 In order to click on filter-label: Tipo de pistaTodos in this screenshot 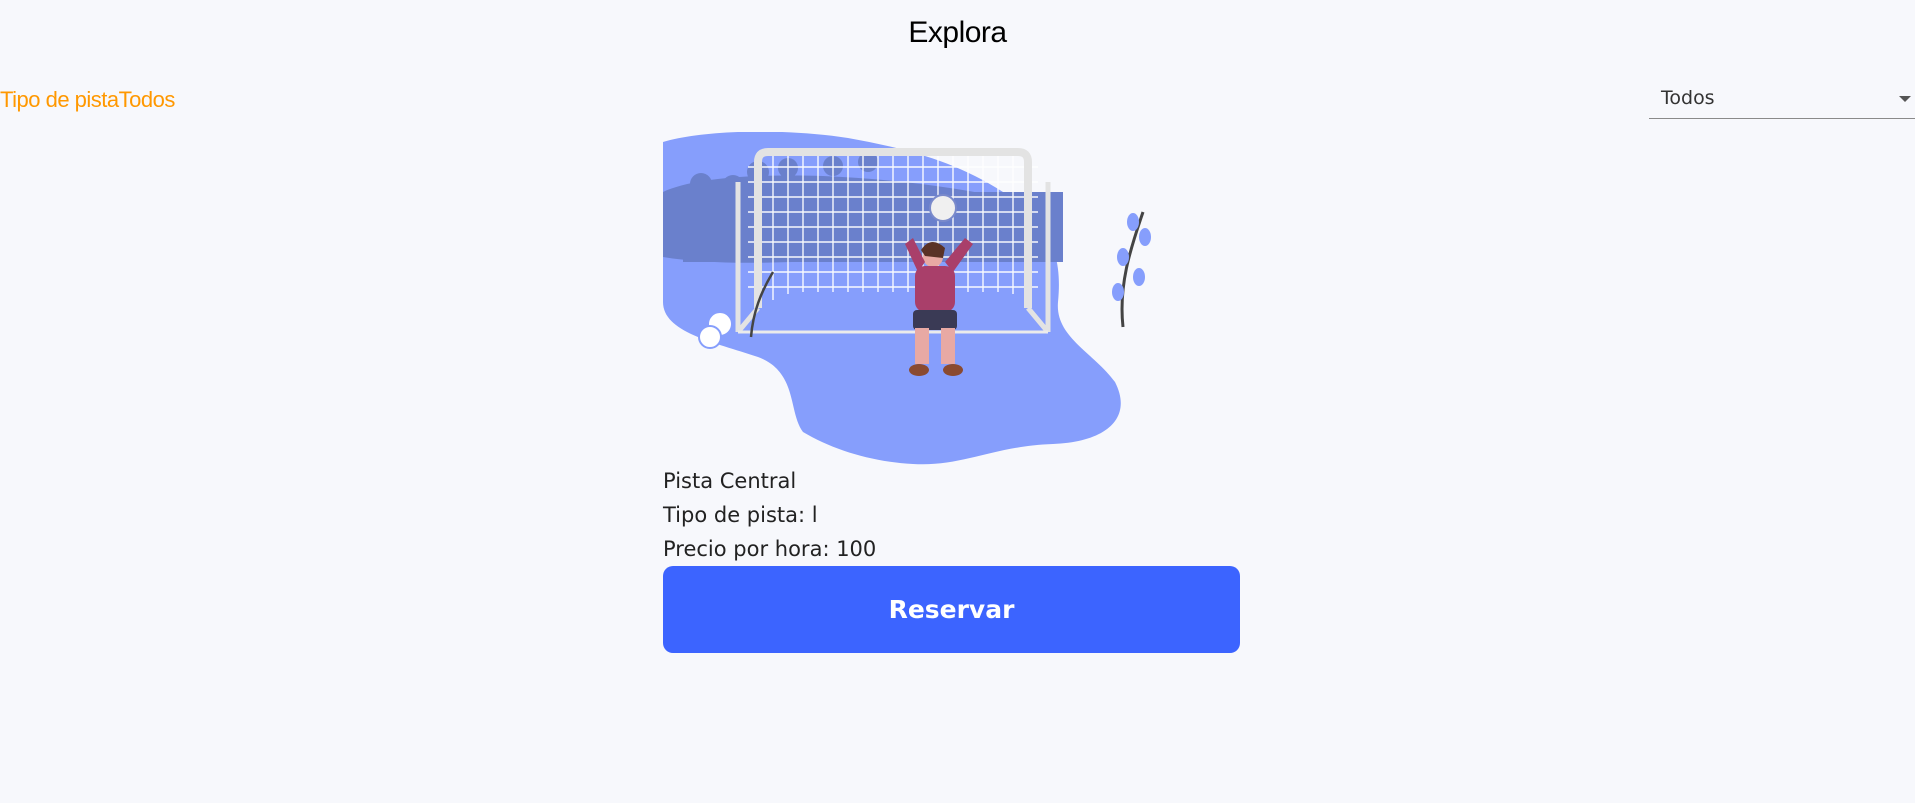, I will do `click(87, 99)`.